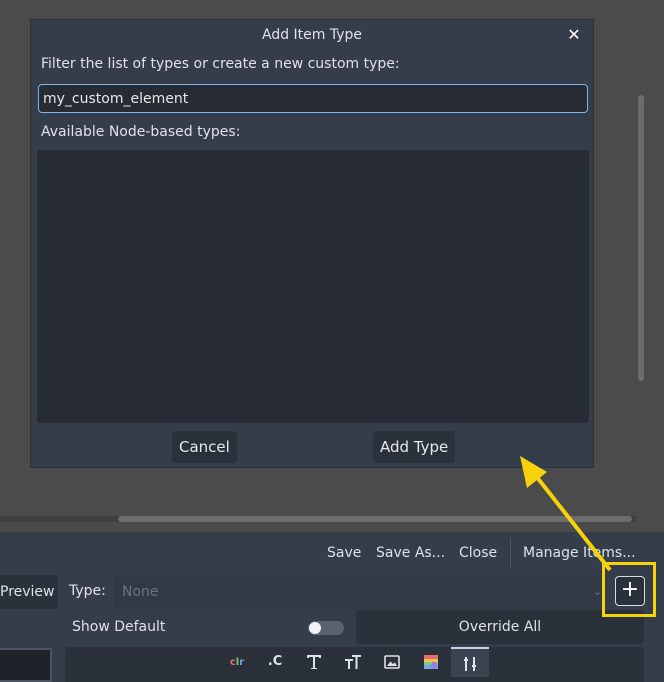  What do you see at coordinates (630, 591) in the screenshot?
I see `add-type-plus-button: +` at bounding box center [630, 591].